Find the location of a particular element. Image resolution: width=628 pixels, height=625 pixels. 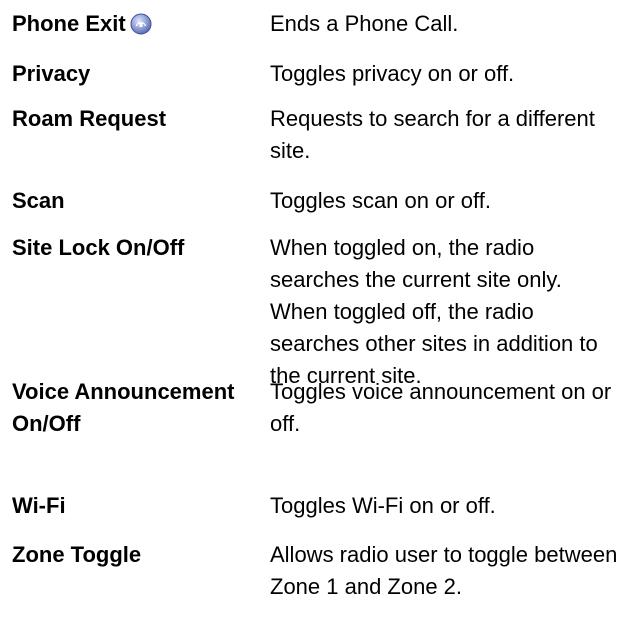

description-phone-exit: Ends a Phone Call. is located at coordinates (364, 23).